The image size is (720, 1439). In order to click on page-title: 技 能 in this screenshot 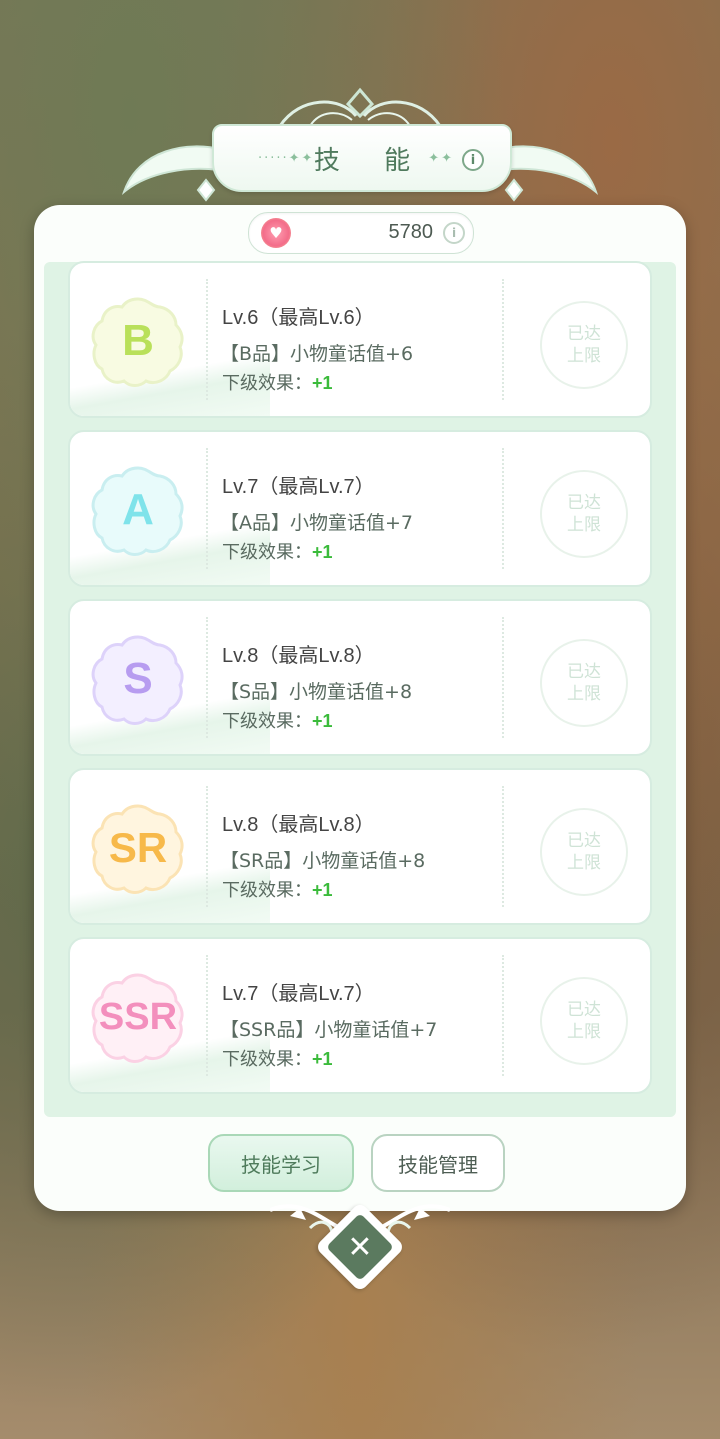, I will do `click(371, 160)`.